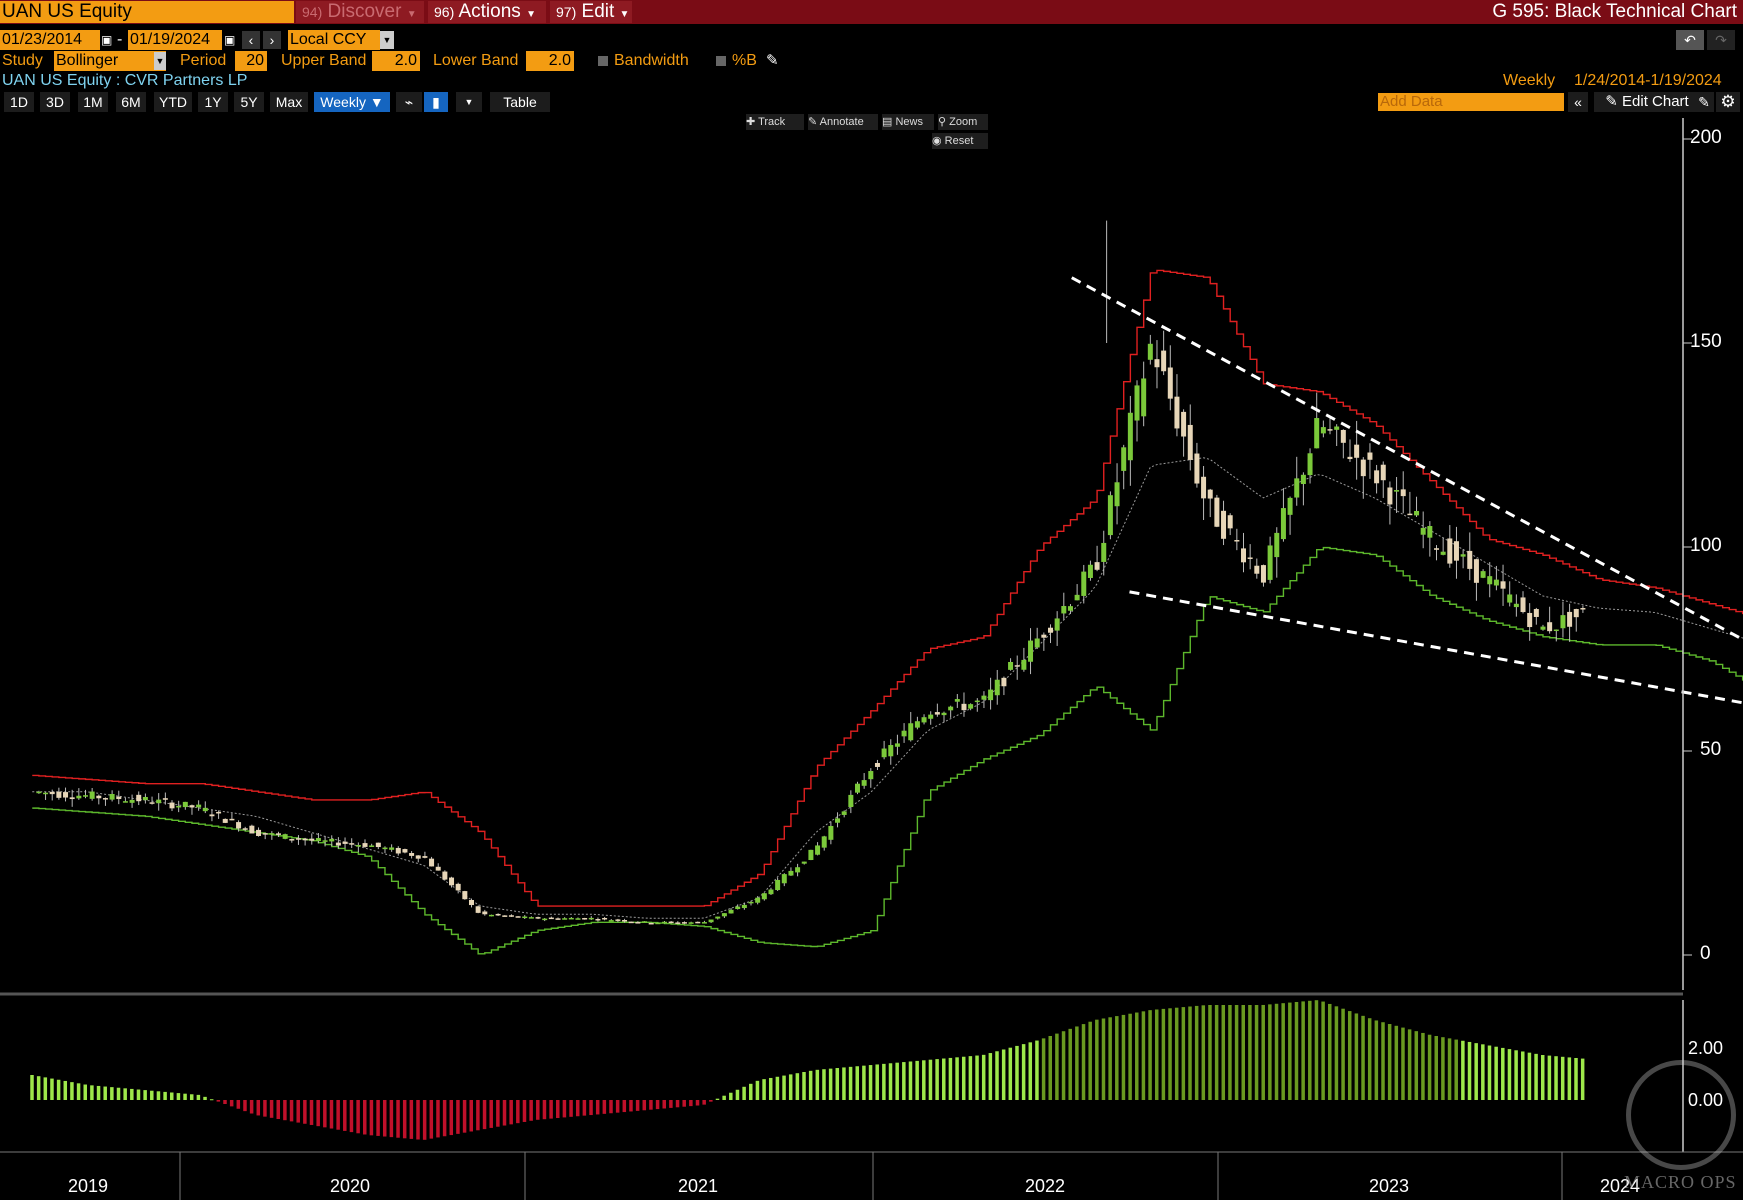  I want to click on period-label: Period, so click(203, 60).